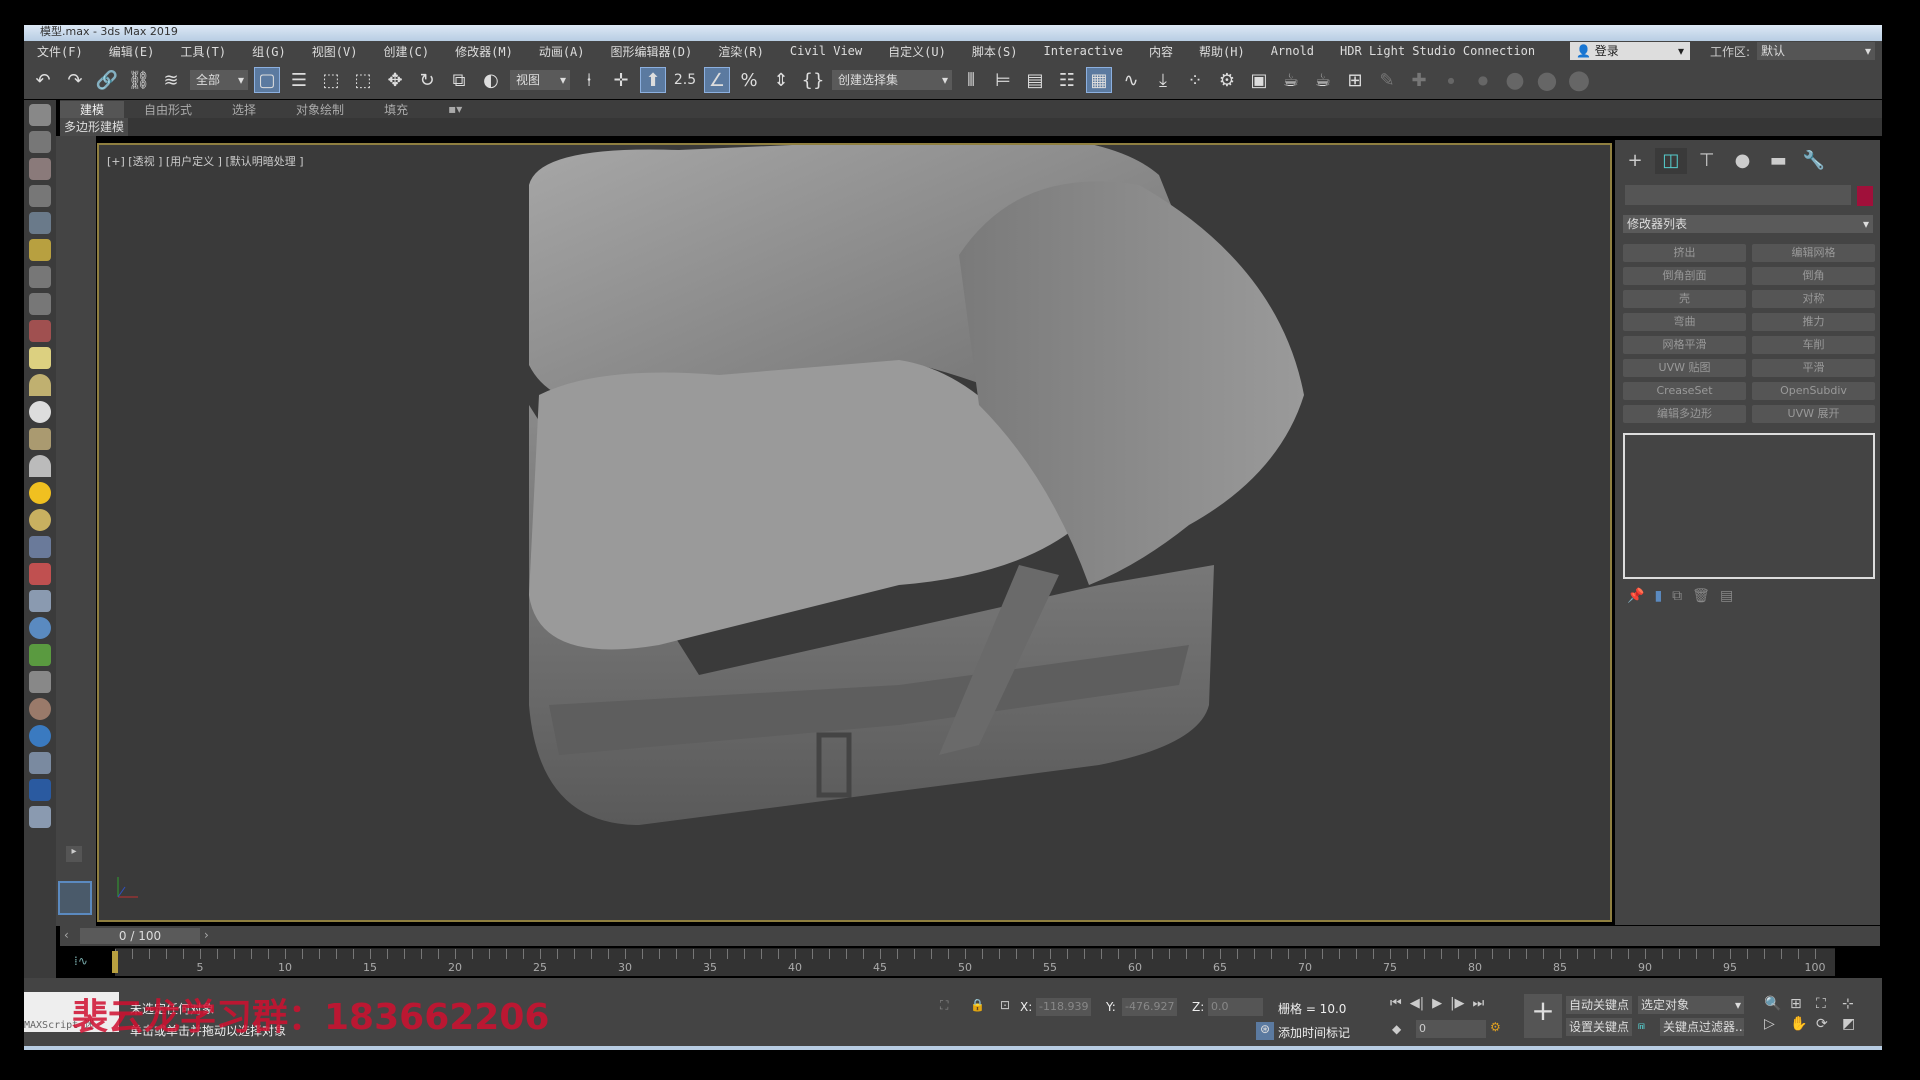  Describe the element at coordinates (1314, 1032) in the screenshot. I see `add-time-tag-button: 添加时间标记` at that location.